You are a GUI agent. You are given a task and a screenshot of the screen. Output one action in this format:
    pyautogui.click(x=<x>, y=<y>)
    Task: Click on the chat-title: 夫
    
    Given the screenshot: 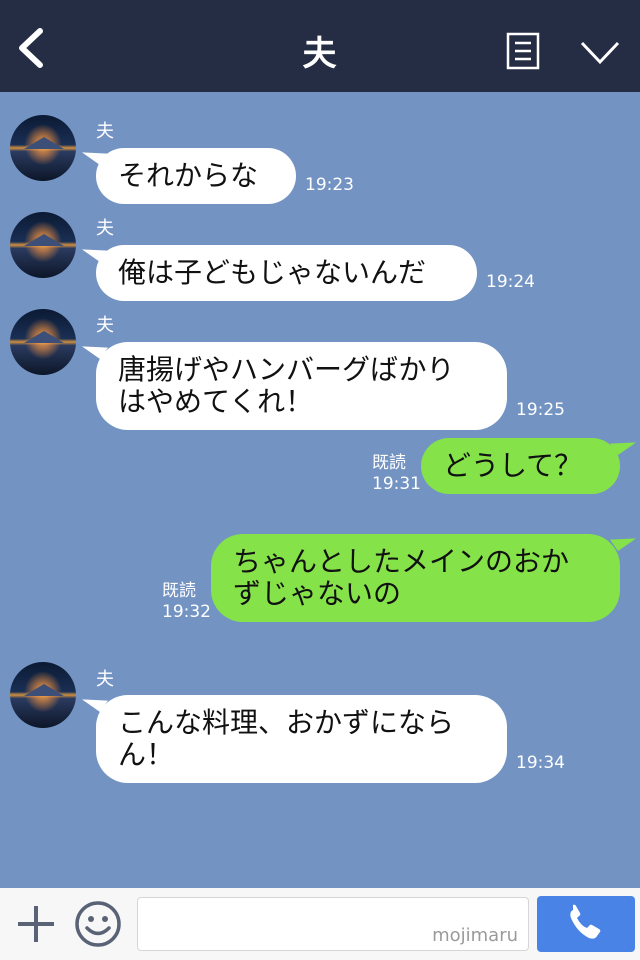 What is the action you would take?
    pyautogui.click(x=320, y=54)
    